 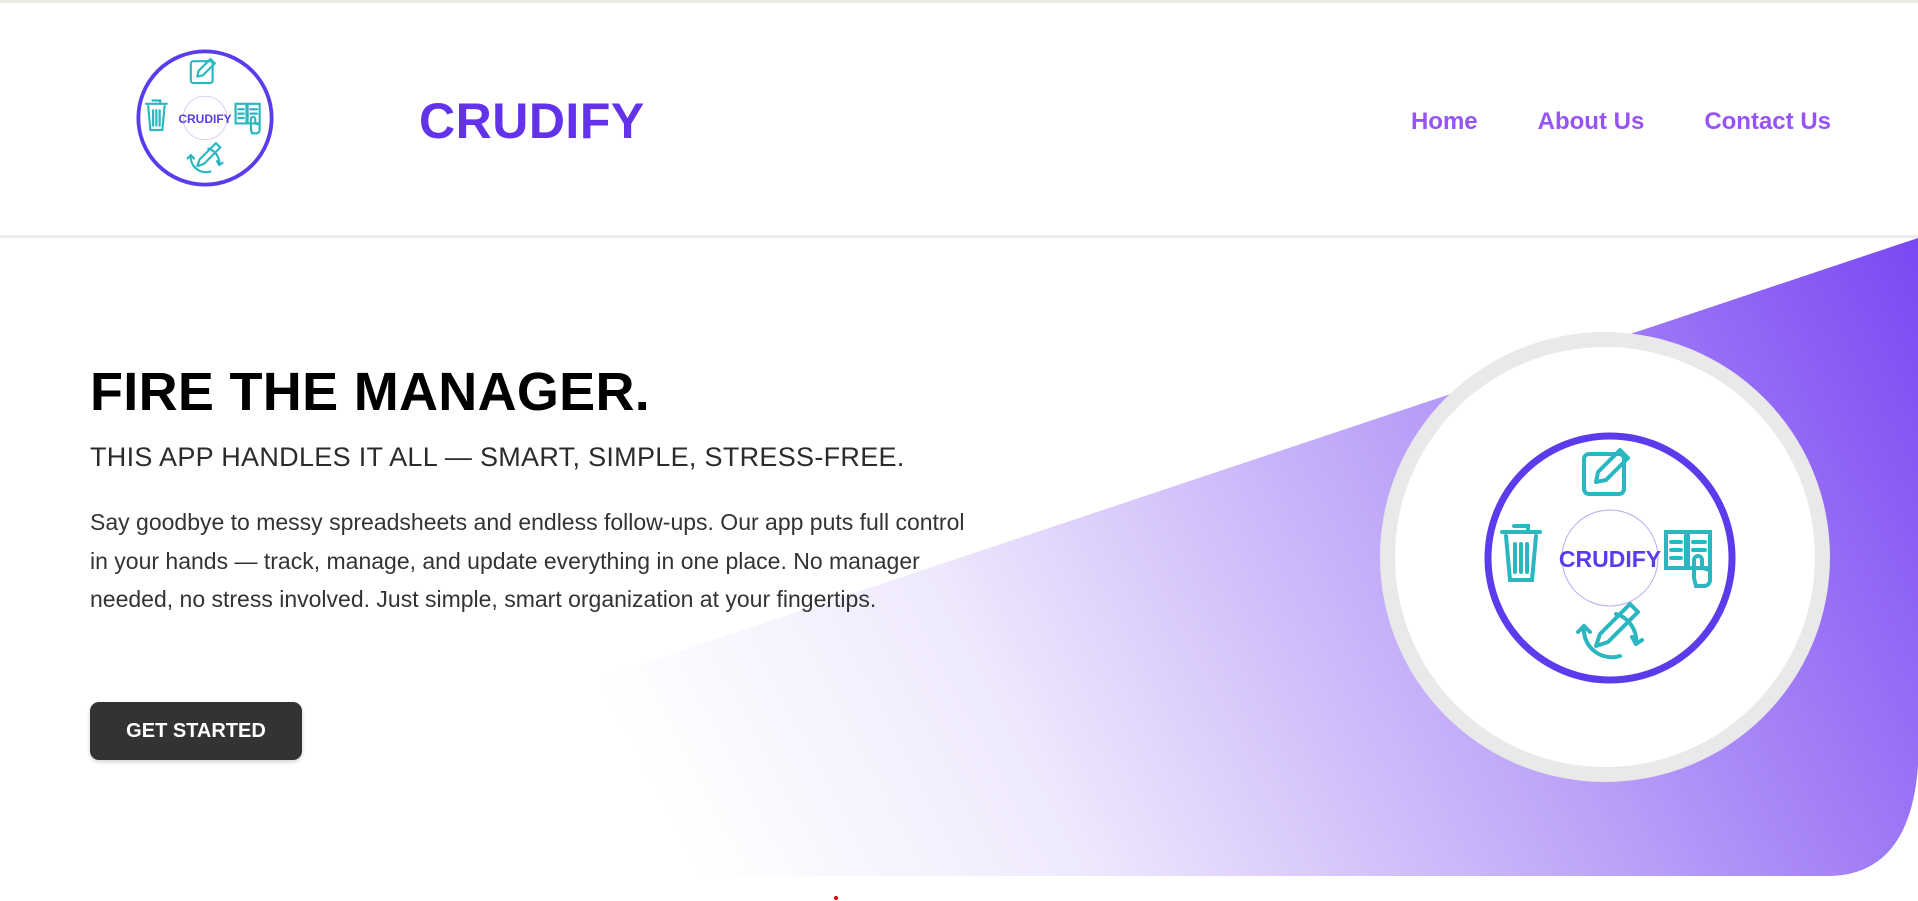 I want to click on nav-about-us: About Us, so click(x=1591, y=122).